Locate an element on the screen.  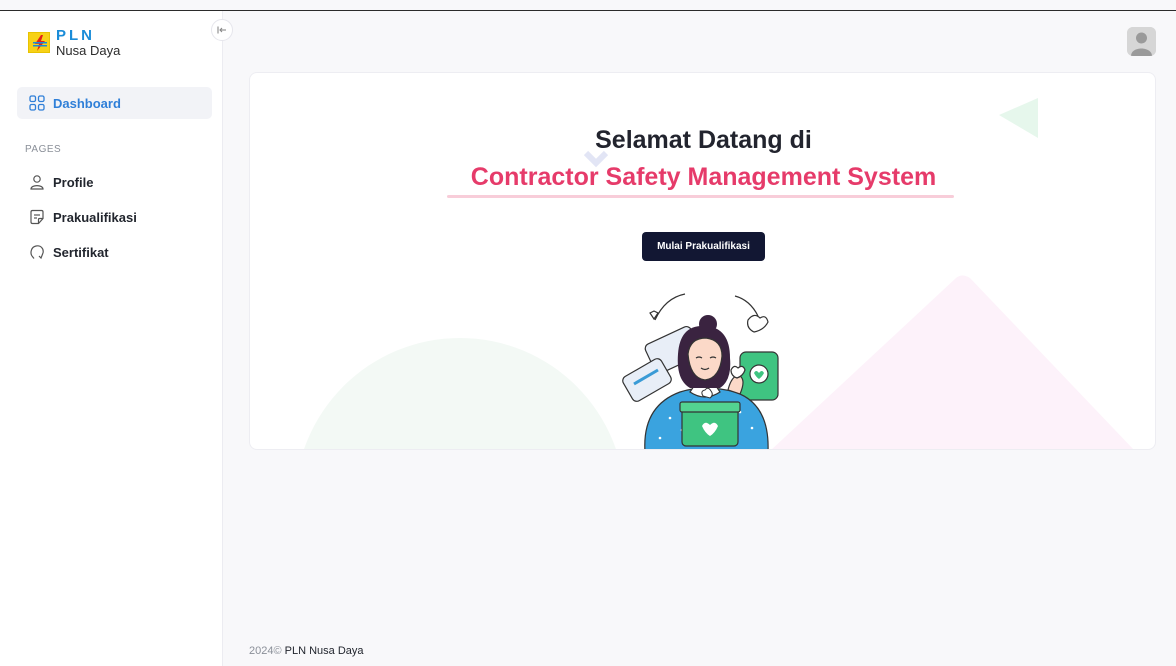
sidebar-collapse-button is located at coordinates (222, 30).